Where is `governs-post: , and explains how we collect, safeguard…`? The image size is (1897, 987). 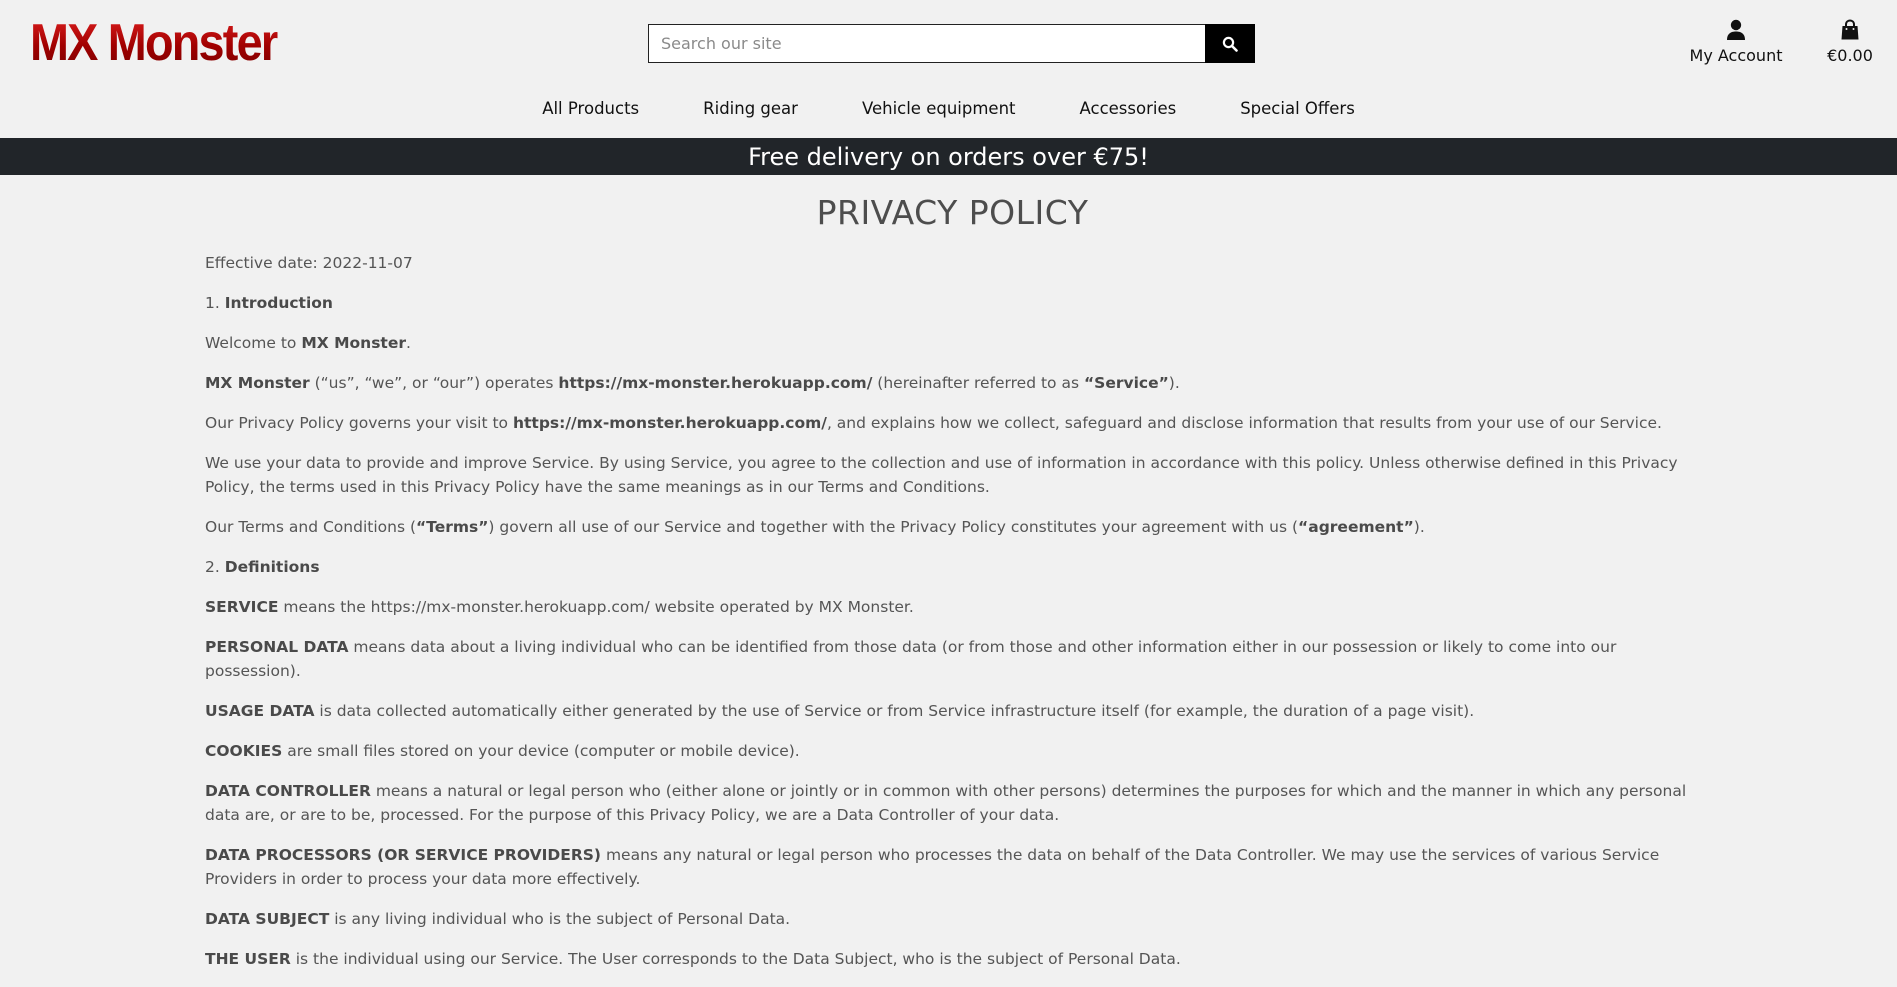
governs-post: , and explains how we collect, safeguard… is located at coordinates (1244, 423).